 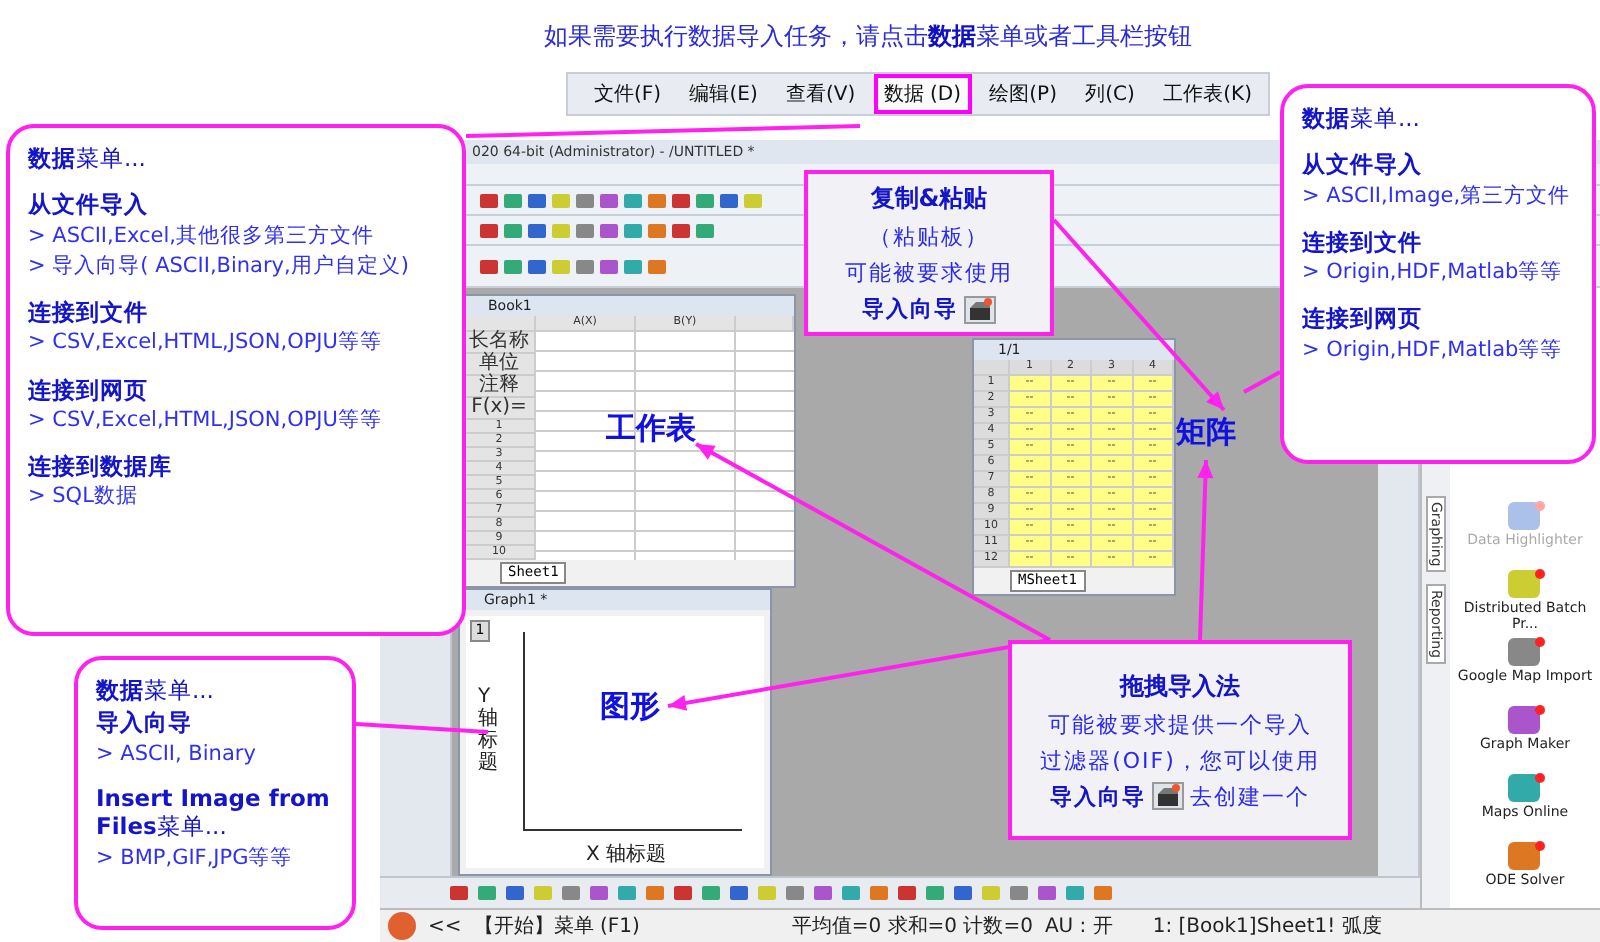 What do you see at coordinates (1180, 760) in the screenshot?
I see `callout-text: 过滤器(OIF)，您可以使用` at bounding box center [1180, 760].